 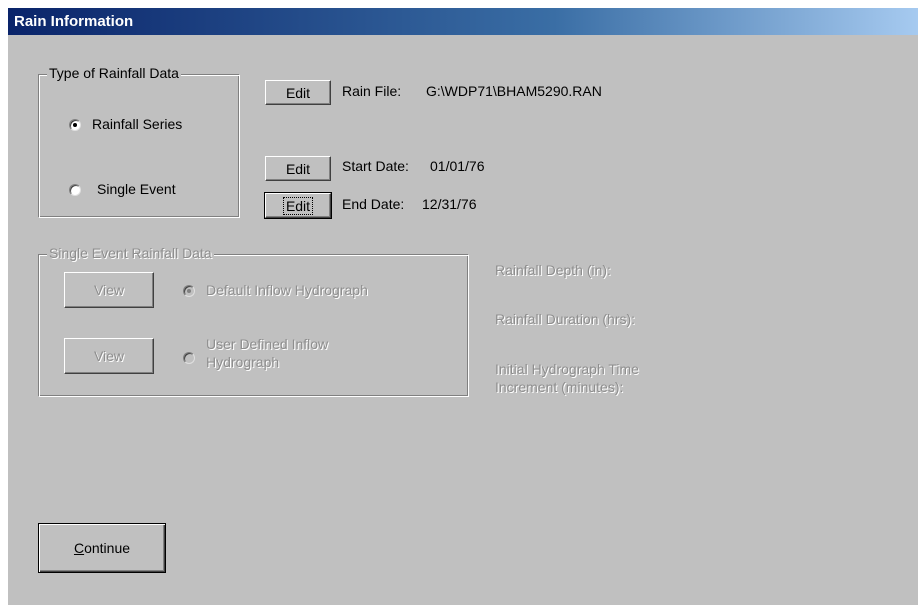 What do you see at coordinates (137, 124) in the screenshot?
I see `rainfall-series-label: Rainfall Series` at bounding box center [137, 124].